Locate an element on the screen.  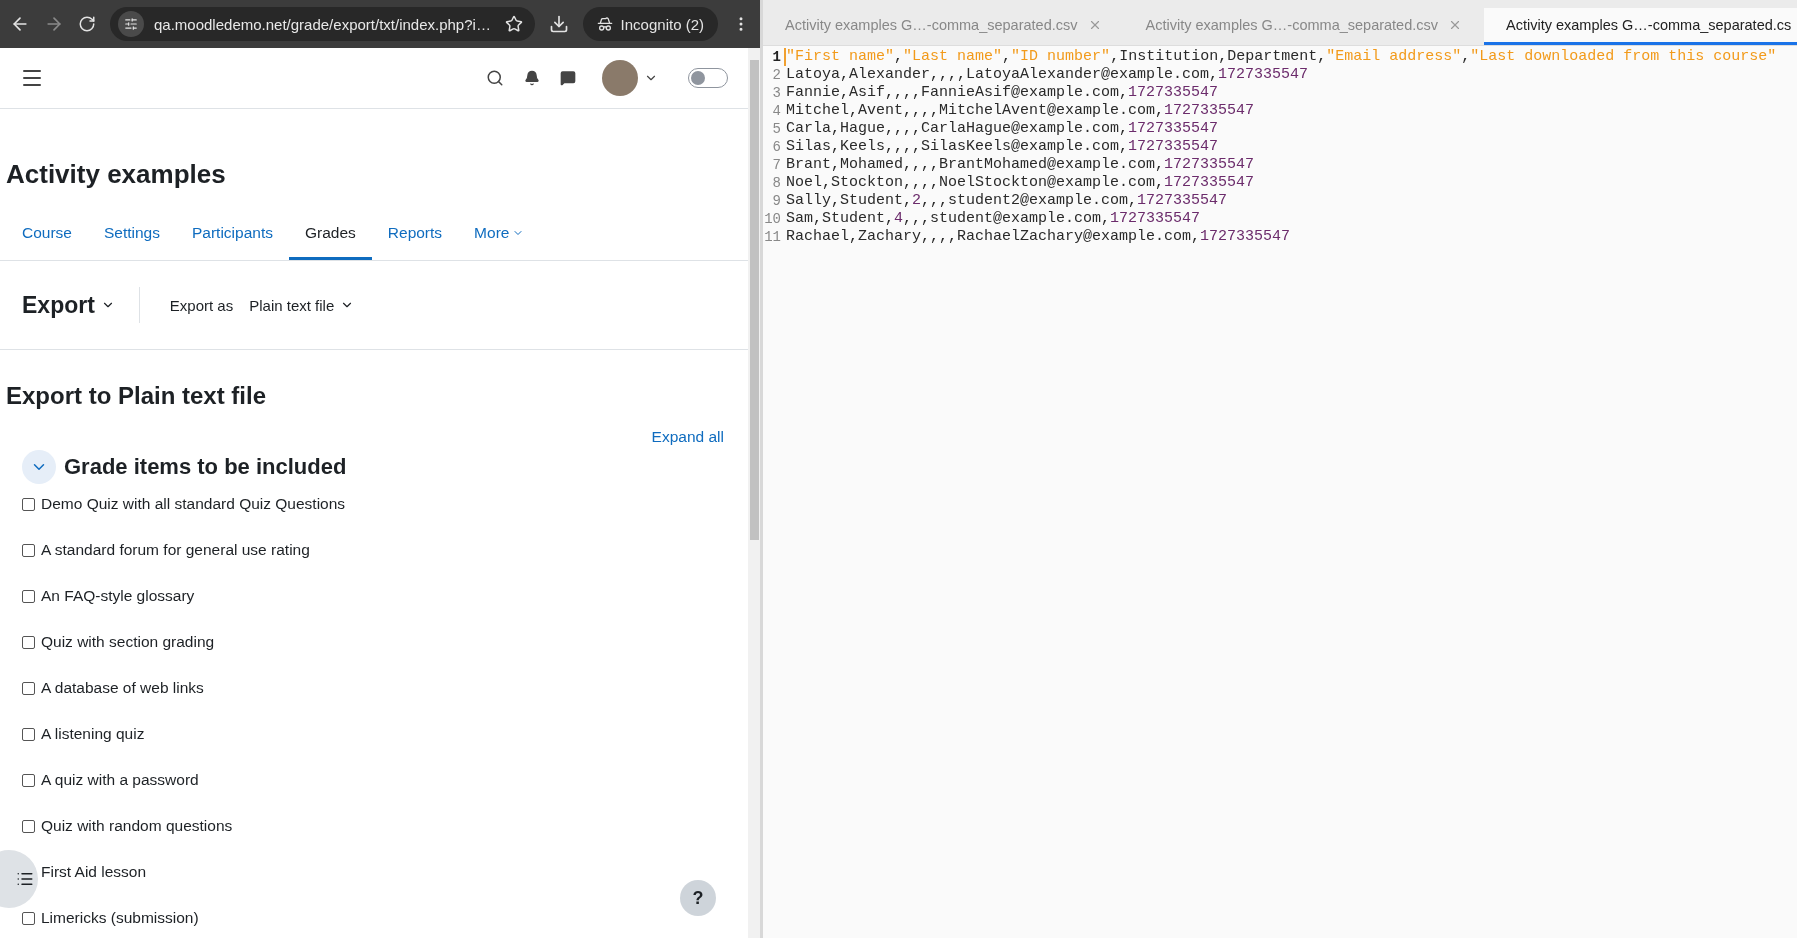
code-line: Sally,Student,2,,,student2@example.com,1727335547 is located at coordinates (1006, 201).